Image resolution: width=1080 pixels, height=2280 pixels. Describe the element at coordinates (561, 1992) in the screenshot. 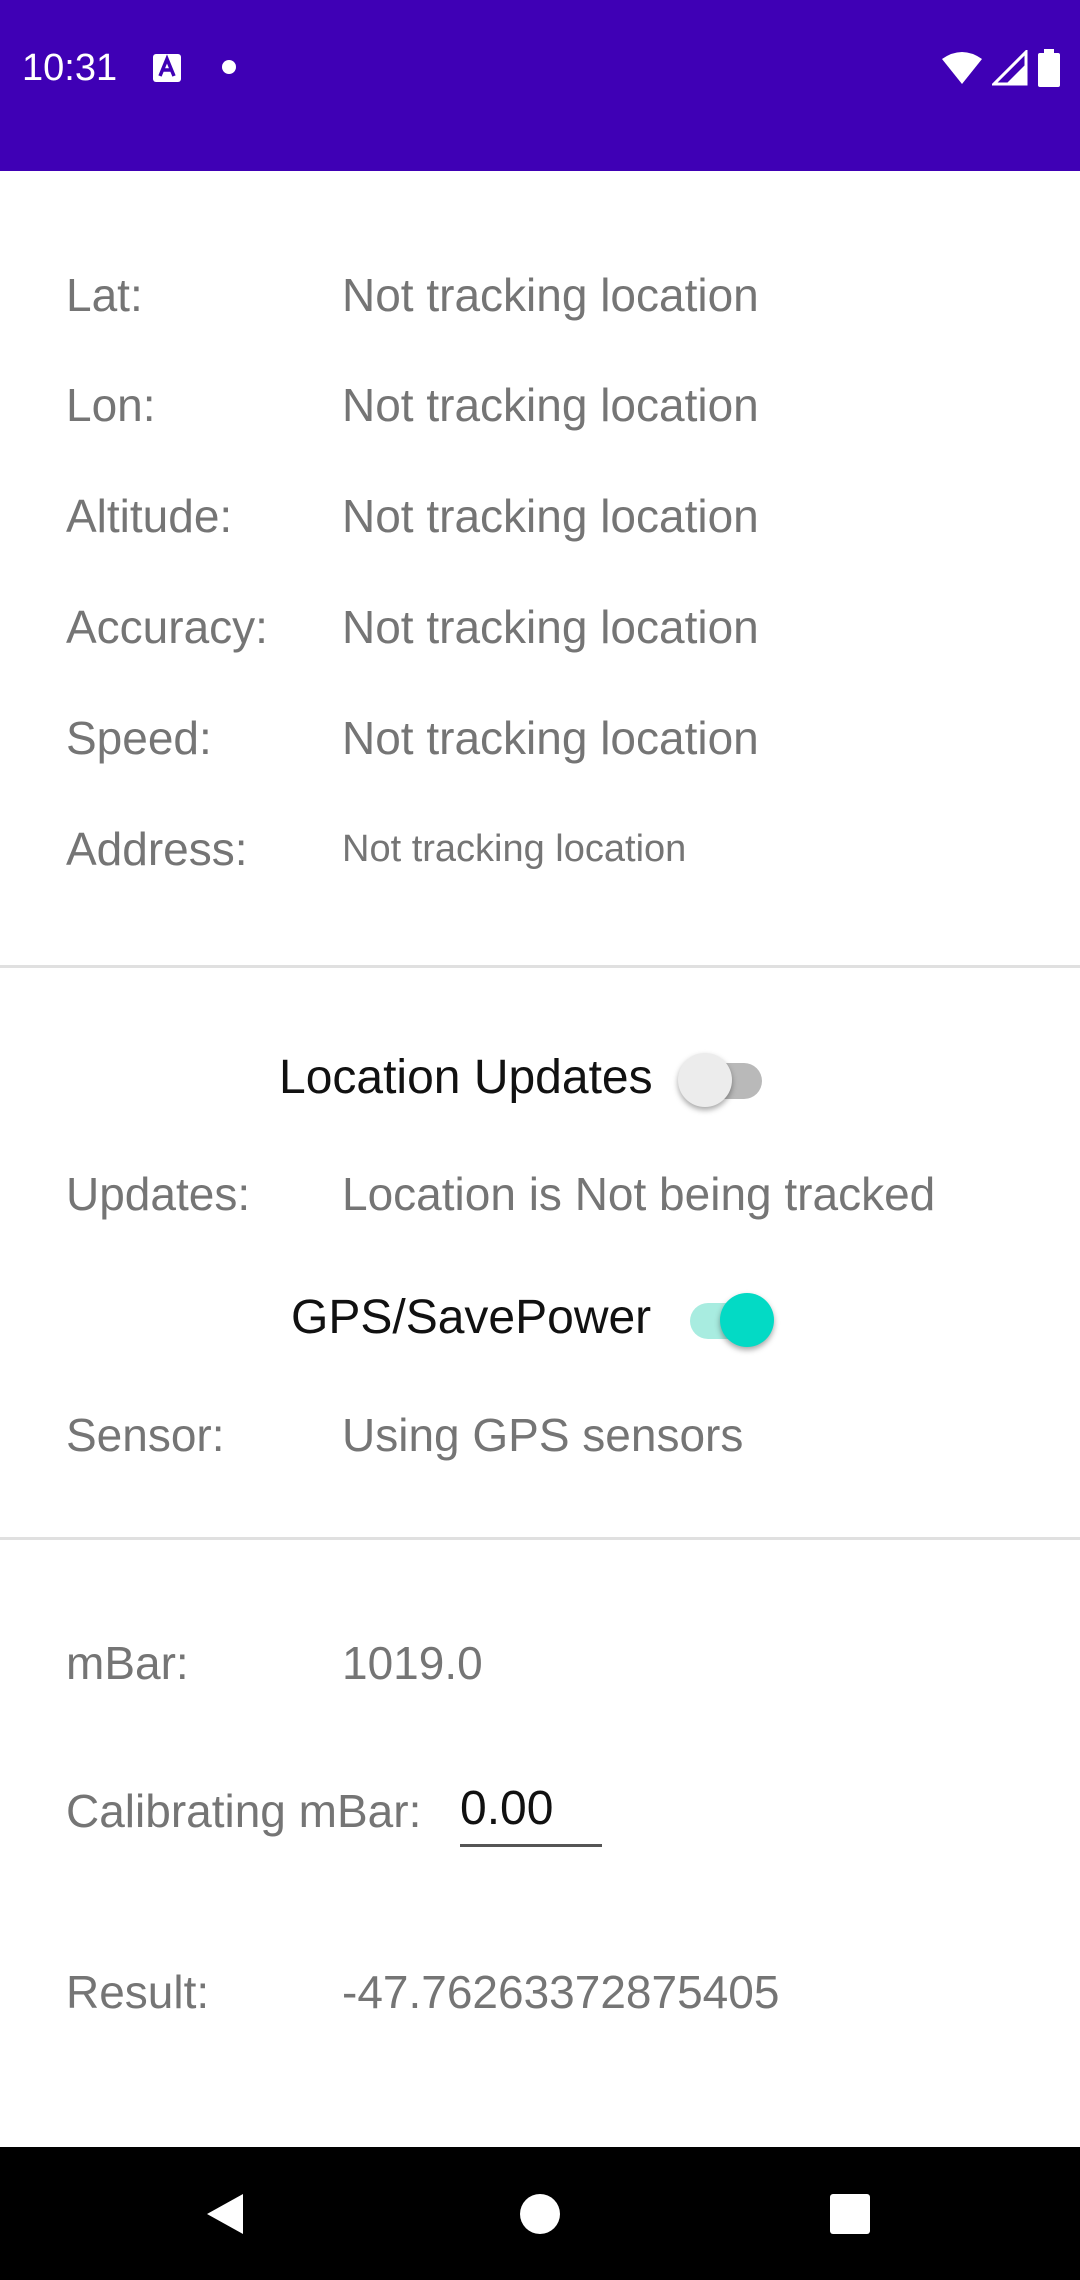

I see `result-value: -47.76263372875405` at that location.